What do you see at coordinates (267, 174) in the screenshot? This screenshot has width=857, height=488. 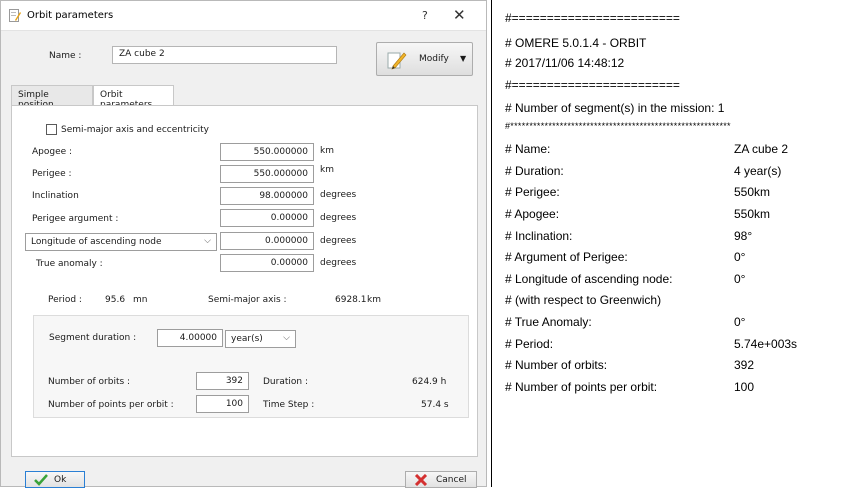 I see `perigee-input: 550.000000` at bounding box center [267, 174].